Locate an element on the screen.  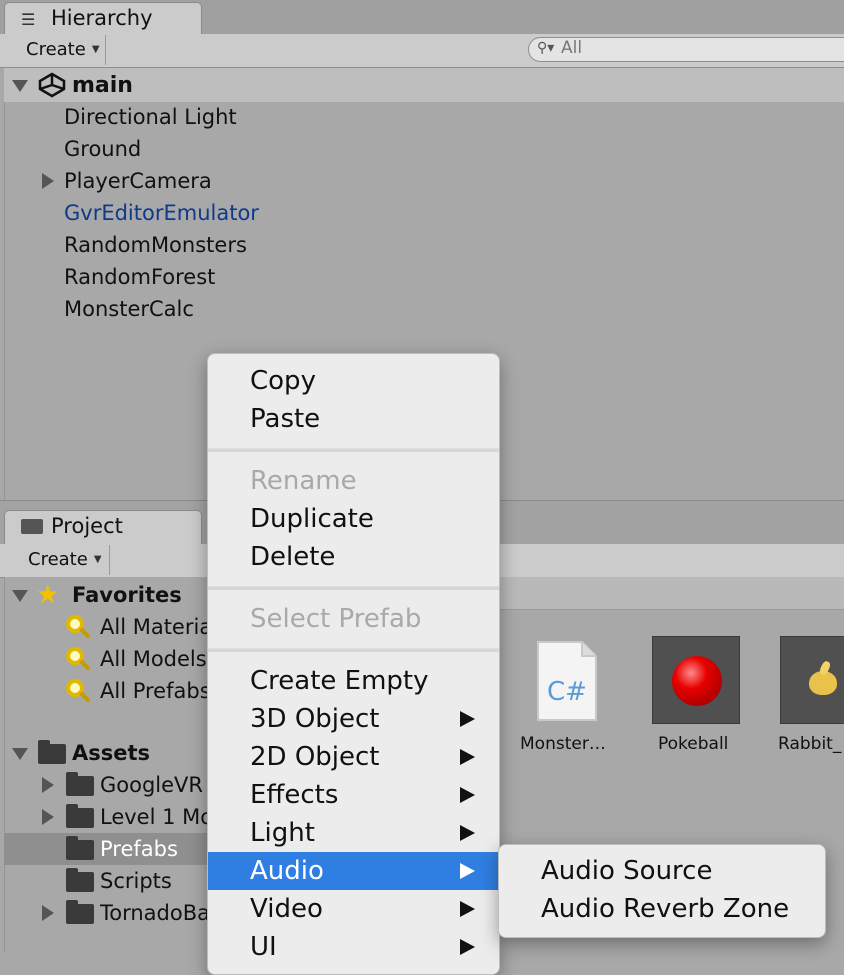
menu-item-copy: Copy is located at coordinates (353, 381).